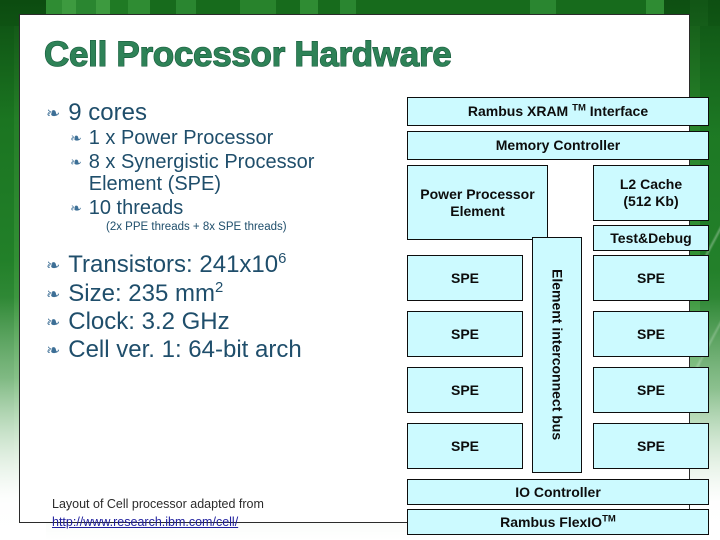 The height and width of the screenshot is (540, 720). I want to click on diagram-box-test-debug-label: Test&Debug, so click(651, 237).